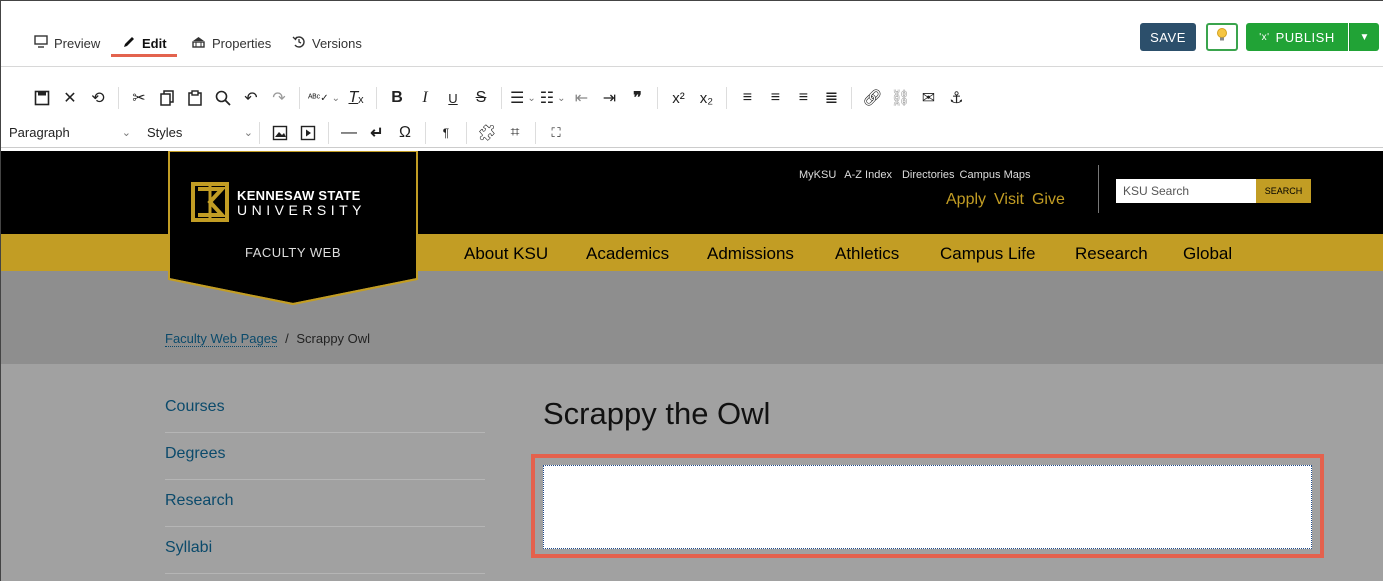 This screenshot has width=1383, height=581. I want to click on publish-icon: 'x', so click(1264, 37).